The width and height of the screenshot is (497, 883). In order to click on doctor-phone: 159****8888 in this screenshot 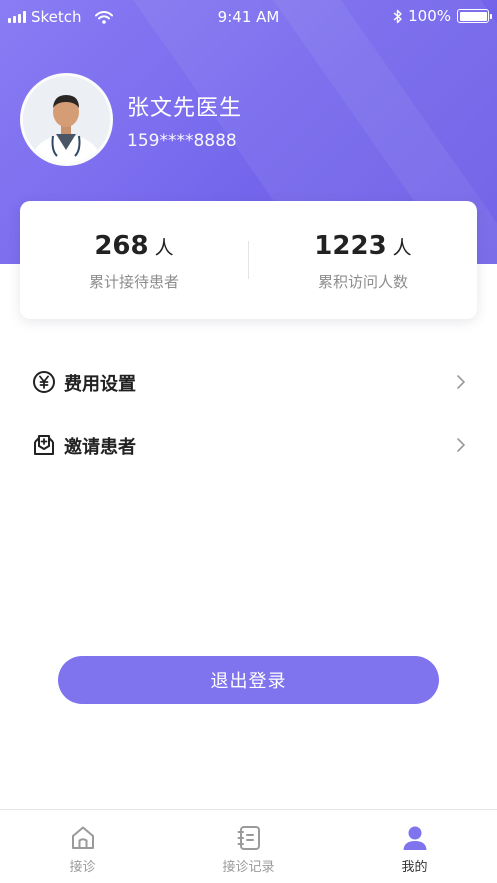, I will do `click(182, 141)`.